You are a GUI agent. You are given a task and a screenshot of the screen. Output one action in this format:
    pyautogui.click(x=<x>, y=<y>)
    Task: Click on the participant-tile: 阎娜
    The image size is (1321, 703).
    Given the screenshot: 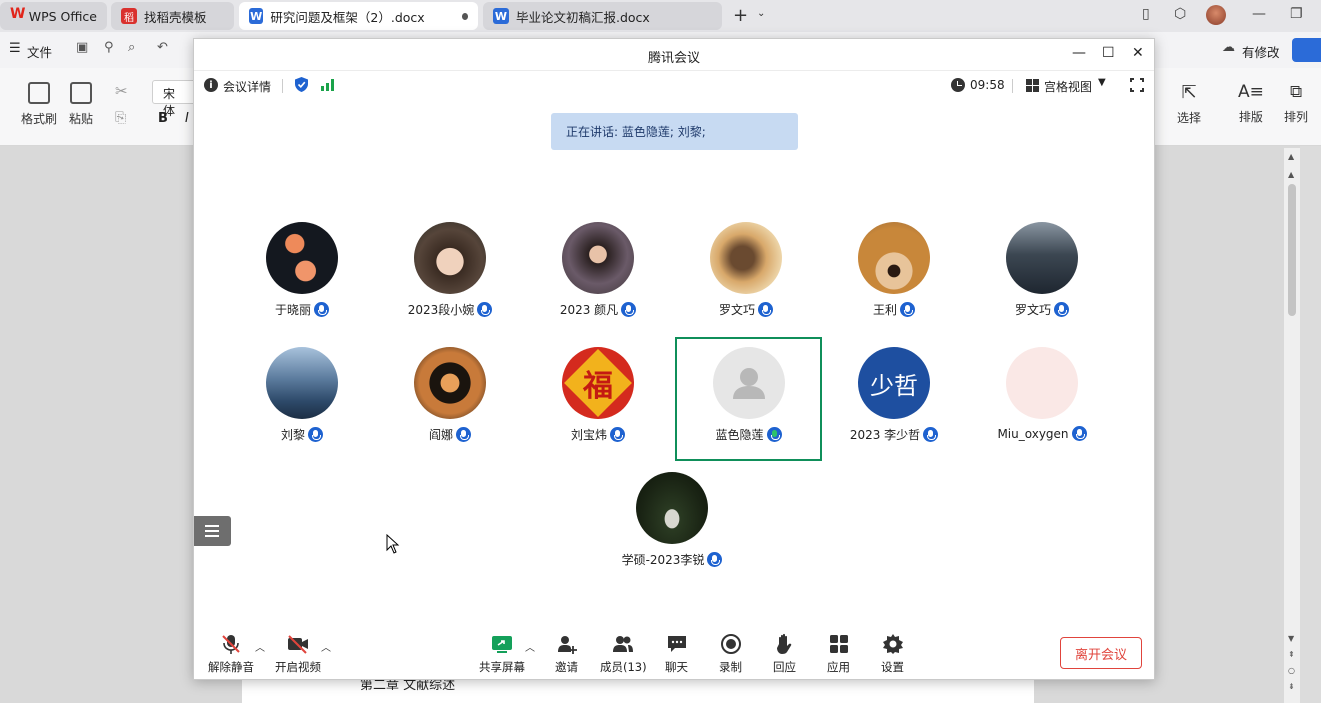 What is the action you would take?
    pyautogui.click(x=450, y=400)
    